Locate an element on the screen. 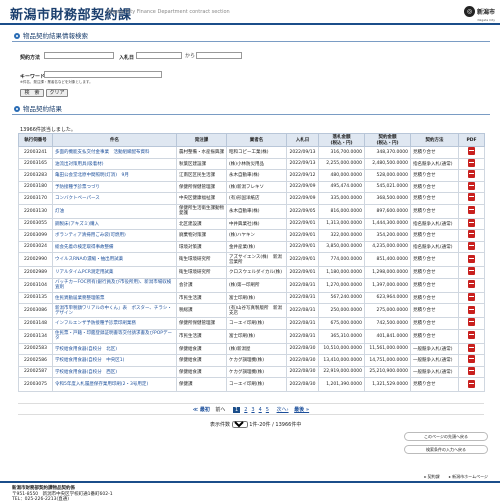 The image size is (500, 503). page-link: 3 is located at coordinates (252, 410).